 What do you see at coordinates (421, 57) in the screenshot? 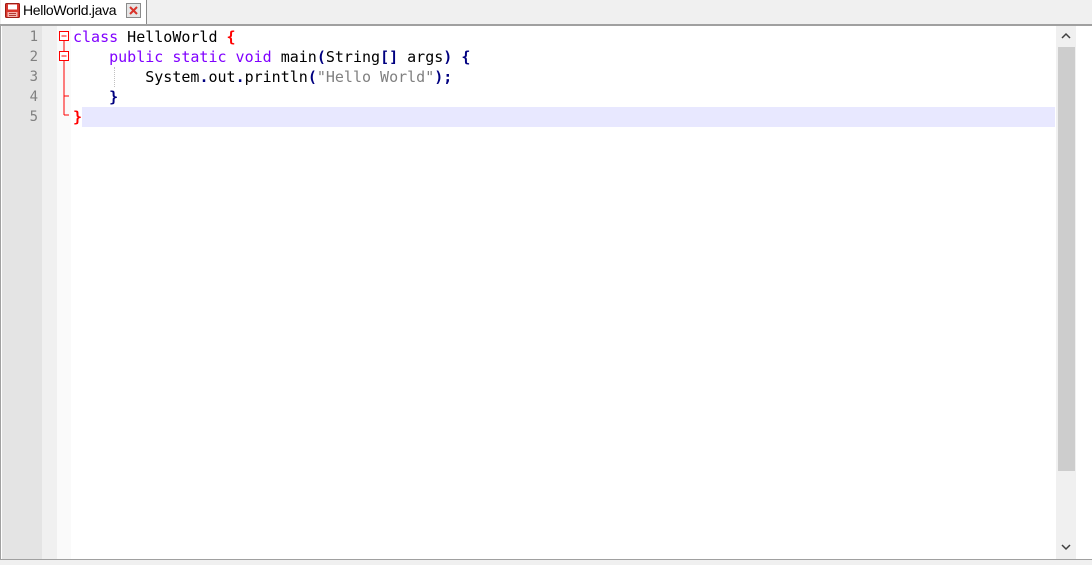
I see `code-token: args` at bounding box center [421, 57].